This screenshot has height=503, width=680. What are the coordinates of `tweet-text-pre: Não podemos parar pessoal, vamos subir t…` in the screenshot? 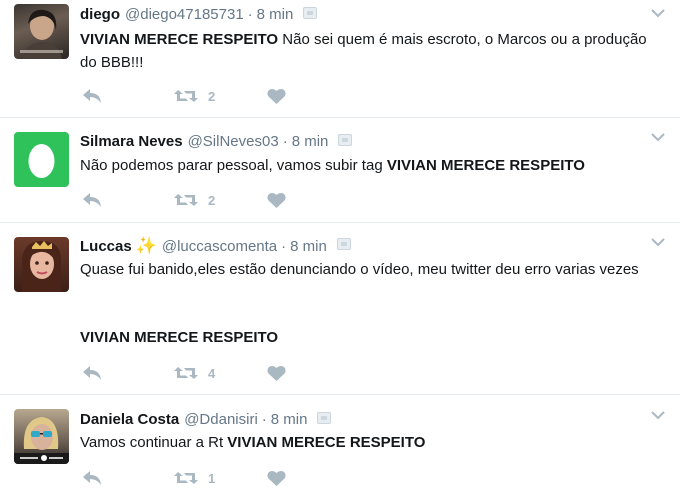 It's located at (233, 165).